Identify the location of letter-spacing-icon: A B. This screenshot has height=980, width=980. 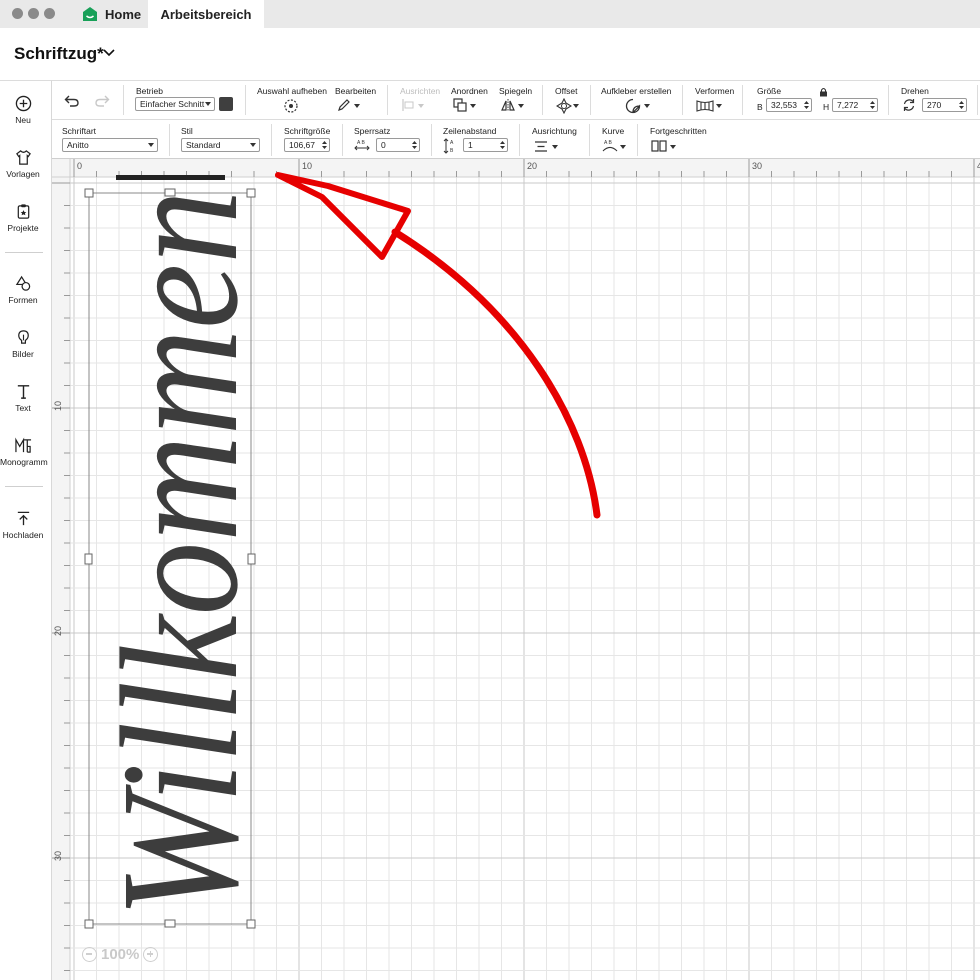
(362, 145).